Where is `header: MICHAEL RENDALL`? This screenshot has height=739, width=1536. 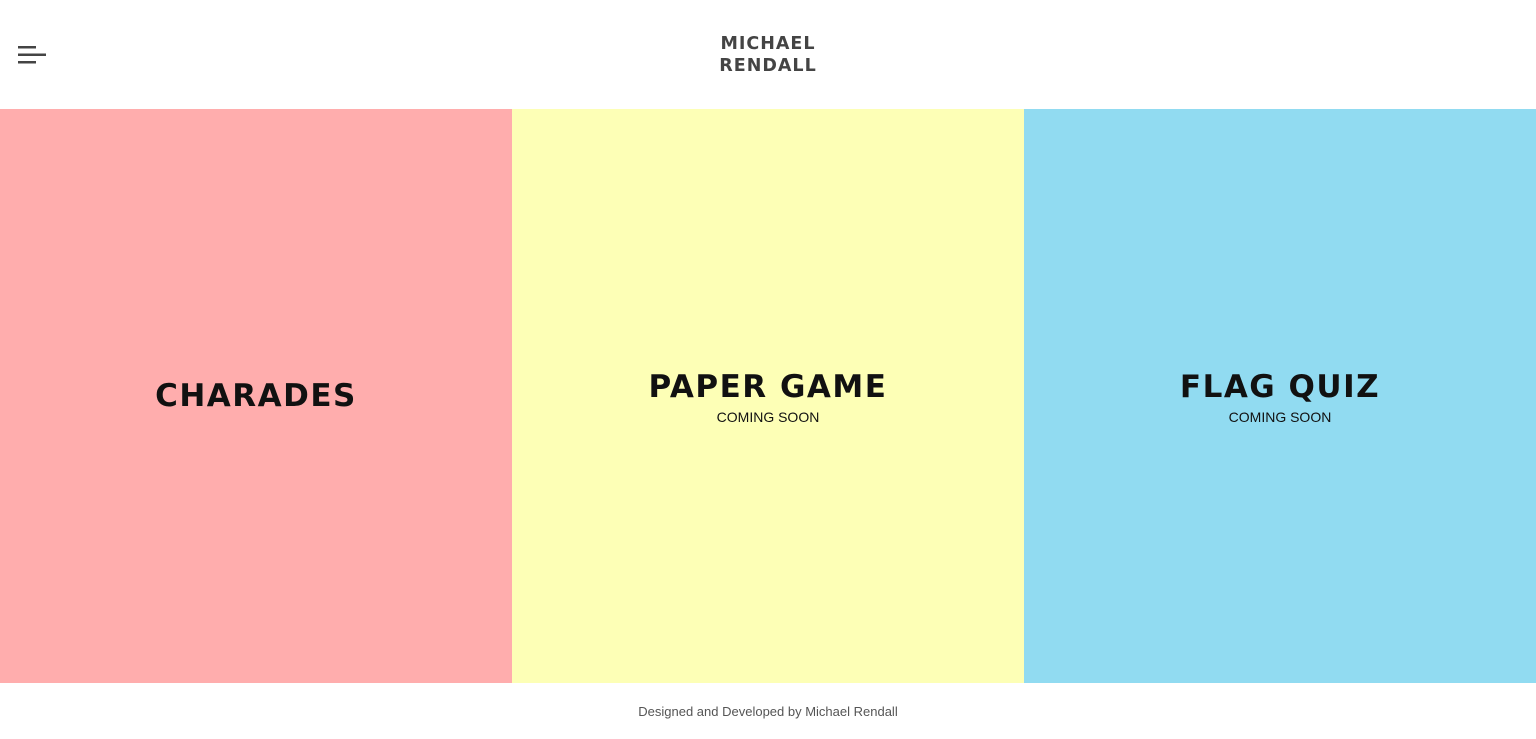 header: MICHAEL RENDALL is located at coordinates (768, 54).